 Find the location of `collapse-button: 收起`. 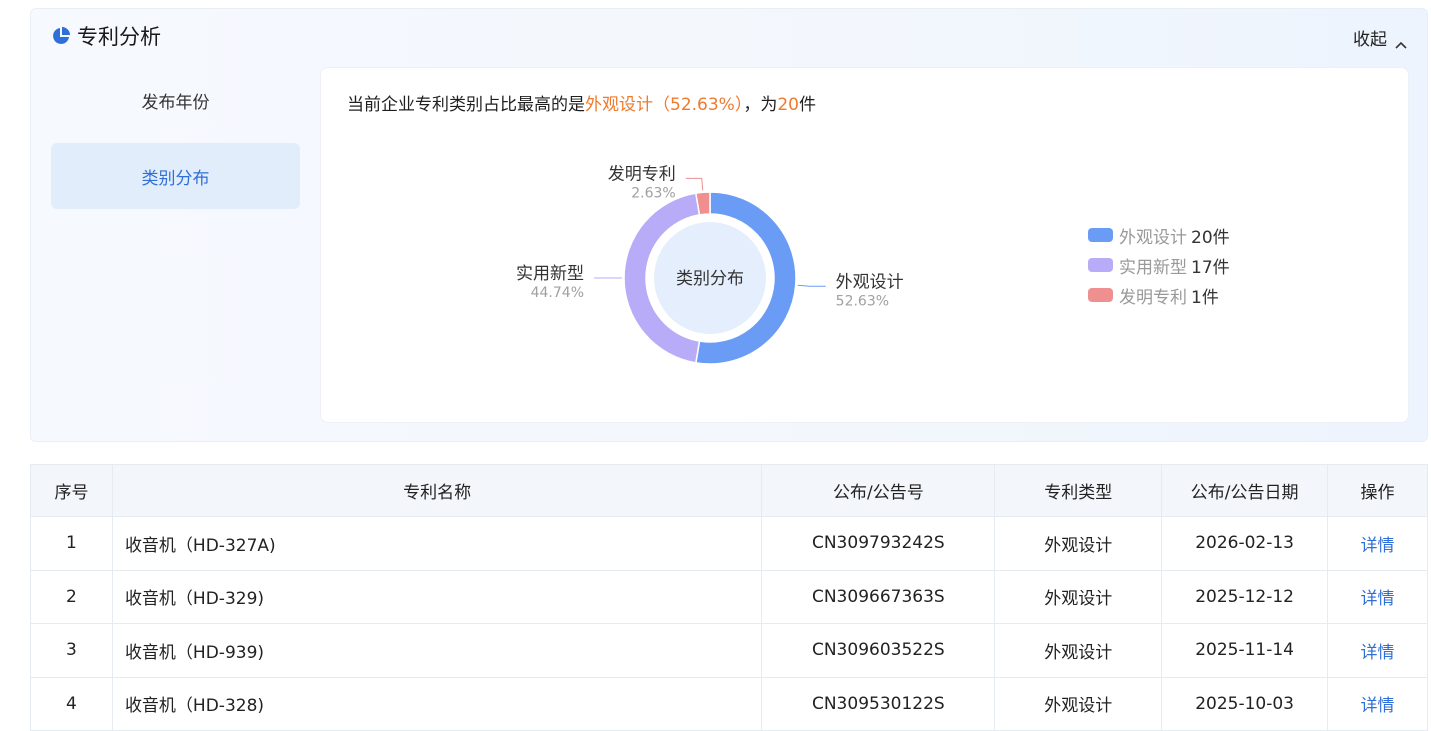

collapse-button: 收起 is located at coordinates (1380, 37).